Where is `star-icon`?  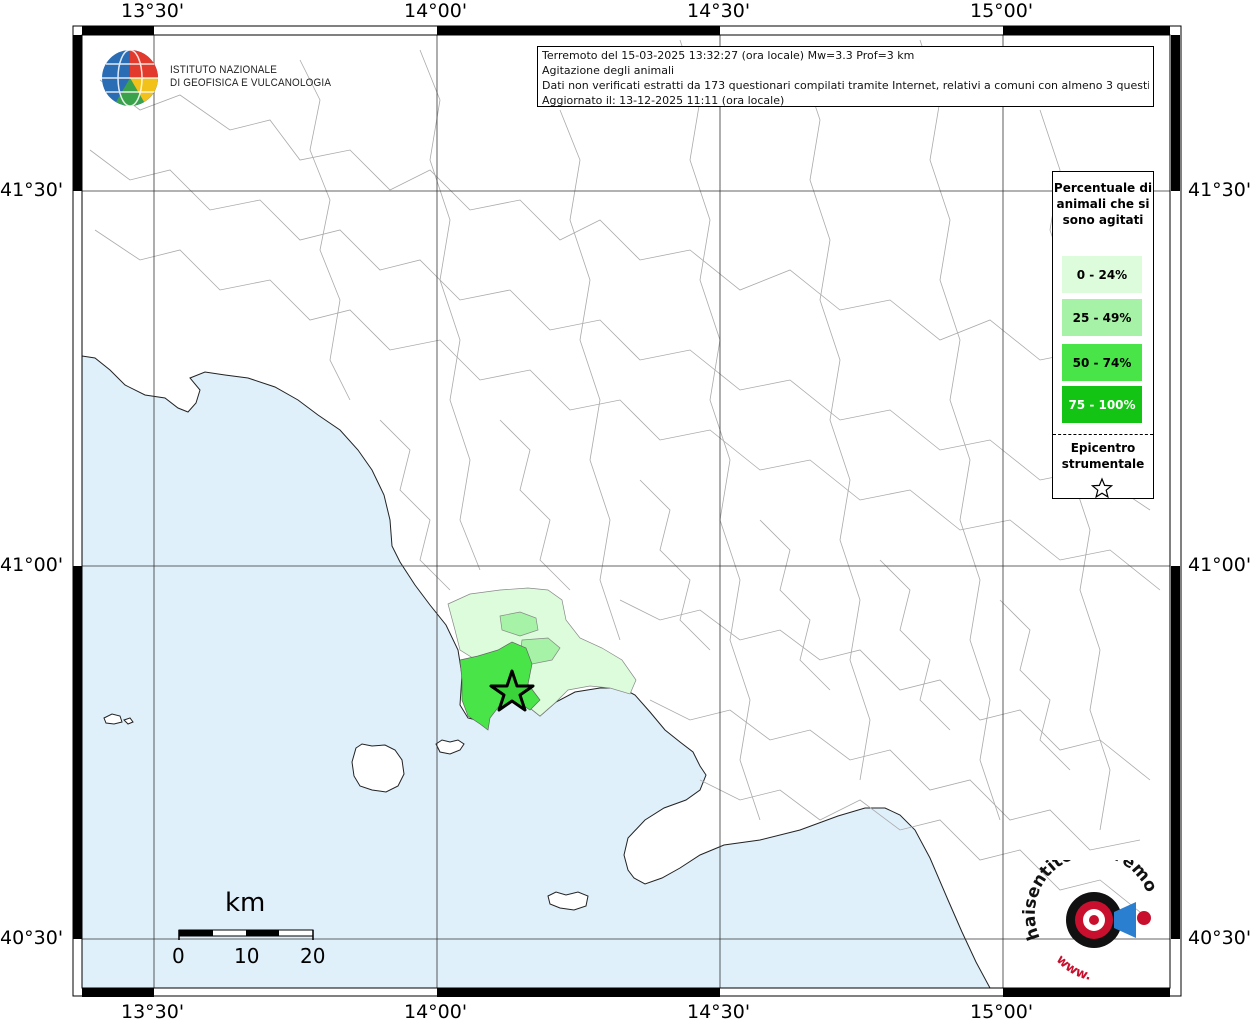
star-icon is located at coordinates (1102, 488).